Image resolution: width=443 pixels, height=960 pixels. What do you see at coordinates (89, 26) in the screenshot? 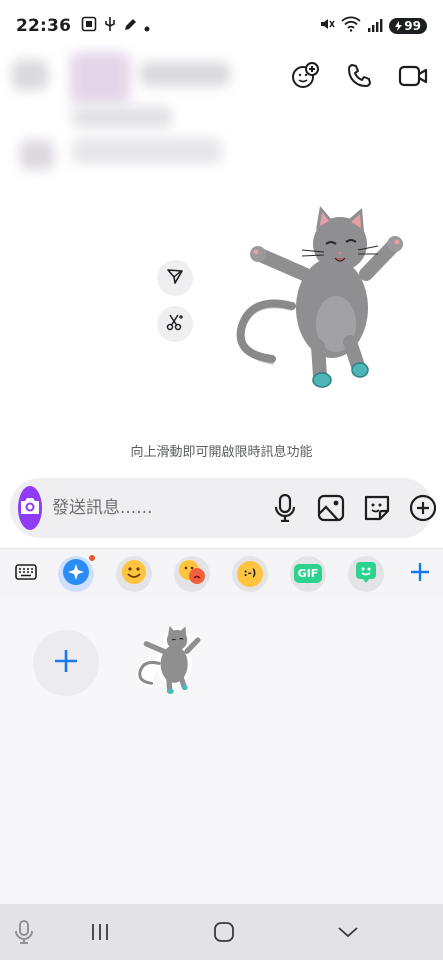
I see `screenshot-icon` at bounding box center [89, 26].